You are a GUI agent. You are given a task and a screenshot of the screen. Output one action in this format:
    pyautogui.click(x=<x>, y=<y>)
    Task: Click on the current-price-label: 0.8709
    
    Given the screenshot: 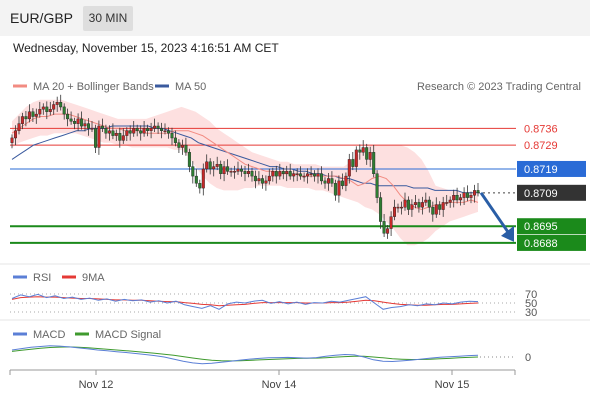 What is the action you would take?
    pyautogui.click(x=541, y=194)
    